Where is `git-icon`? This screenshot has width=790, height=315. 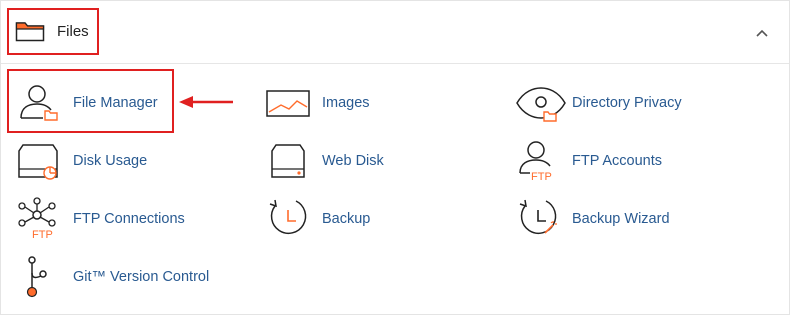
git-icon is located at coordinates (42, 277).